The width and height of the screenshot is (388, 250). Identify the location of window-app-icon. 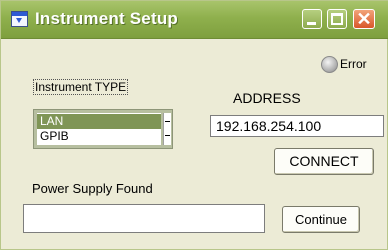
(19, 19).